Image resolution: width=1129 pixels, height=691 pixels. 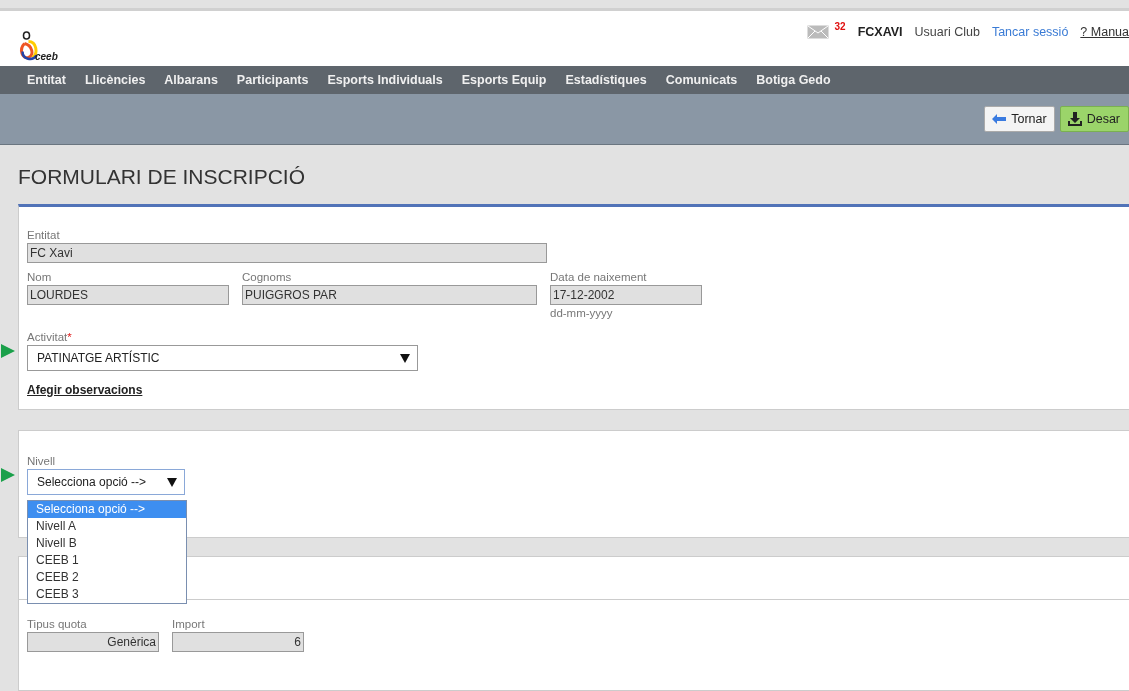 I want to click on nav-item: Albarans, so click(x=191, y=80).